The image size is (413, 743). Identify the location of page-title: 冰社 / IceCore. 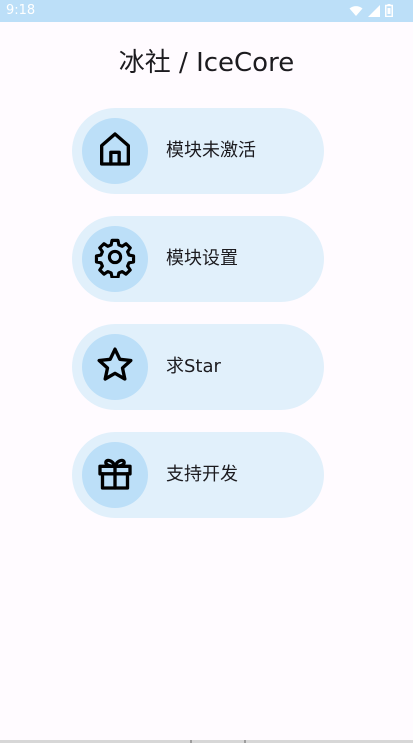
(206, 63).